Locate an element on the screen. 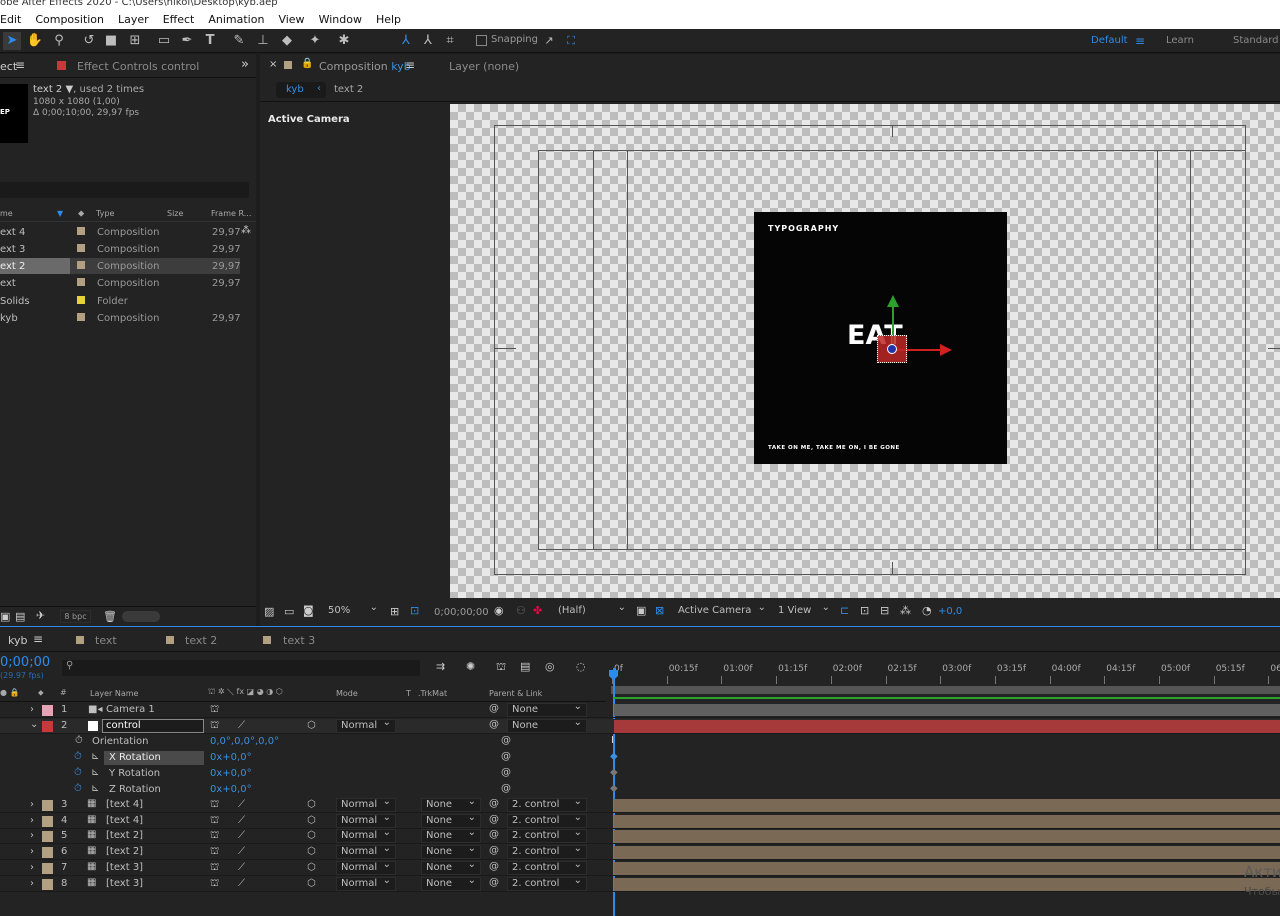 This screenshot has width=1280, height=916. property-row: ⏱ ⊾ Z Rotation 0x+0,0° @ ◆ is located at coordinates (640, 790).